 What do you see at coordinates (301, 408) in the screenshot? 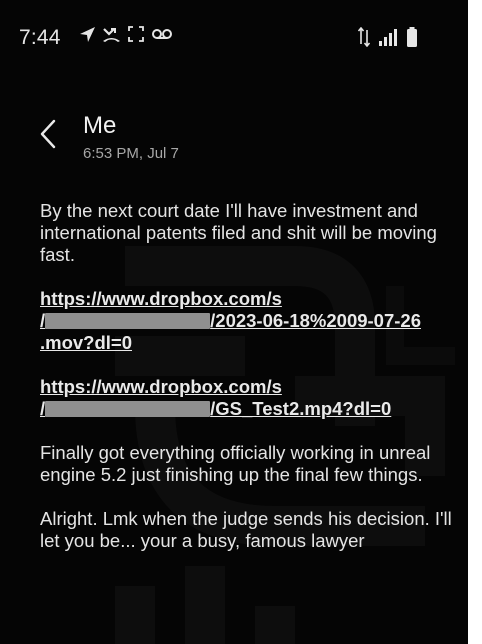
I see `link-suffix: /GS_Test2.mp4?dl=0` at bounding box center [301, 408].